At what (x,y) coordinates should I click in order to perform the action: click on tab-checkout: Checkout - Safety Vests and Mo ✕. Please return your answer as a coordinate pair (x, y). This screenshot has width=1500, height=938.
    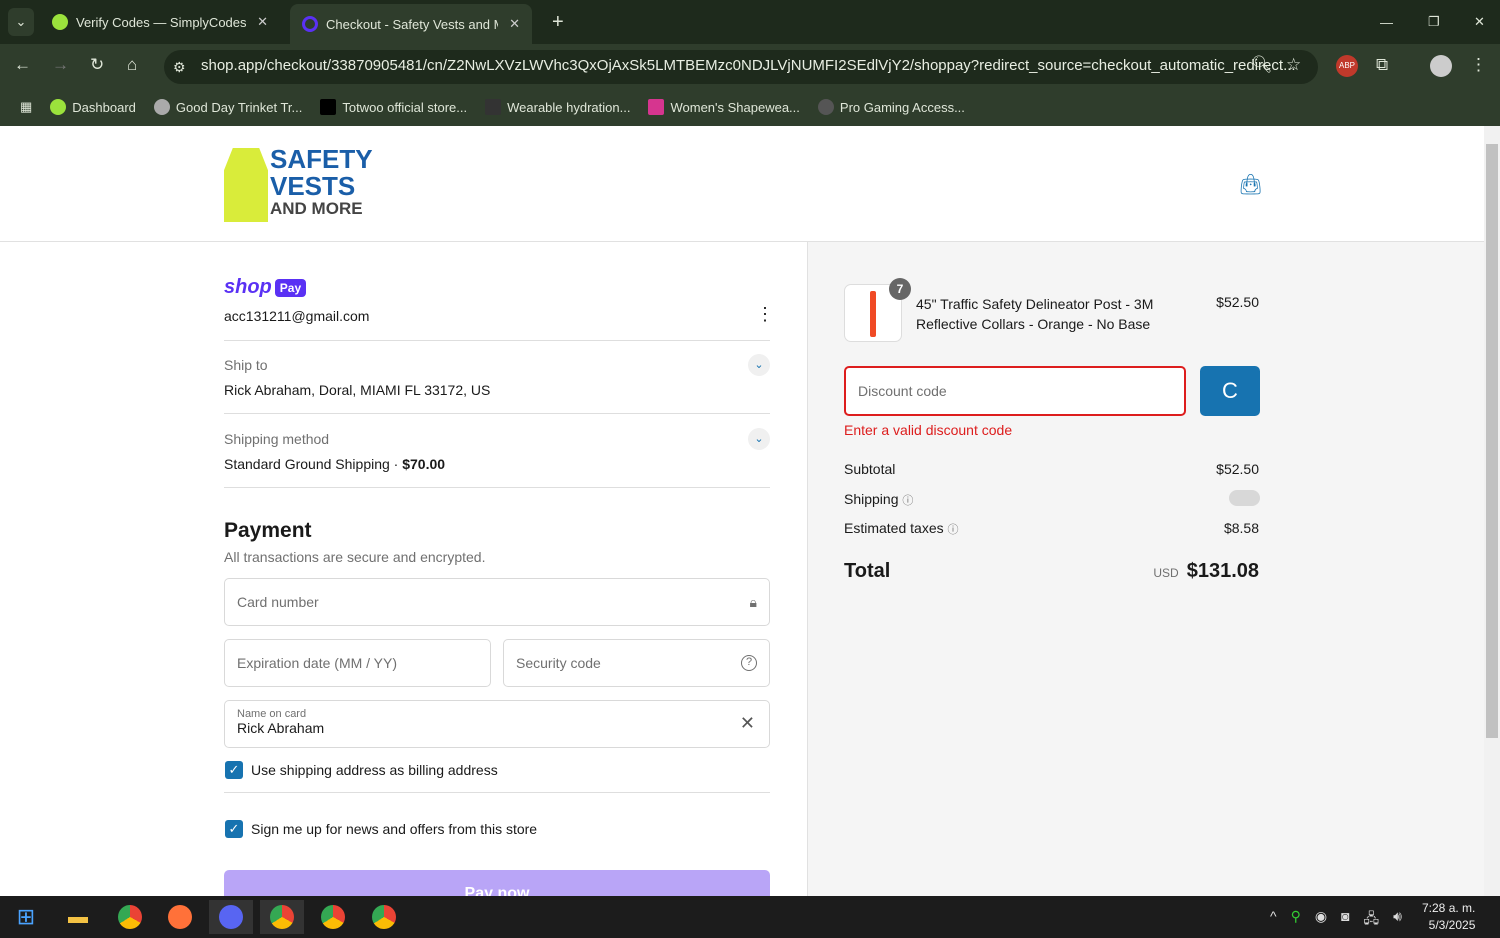
    Looking at the image, I should click on (411, 24).